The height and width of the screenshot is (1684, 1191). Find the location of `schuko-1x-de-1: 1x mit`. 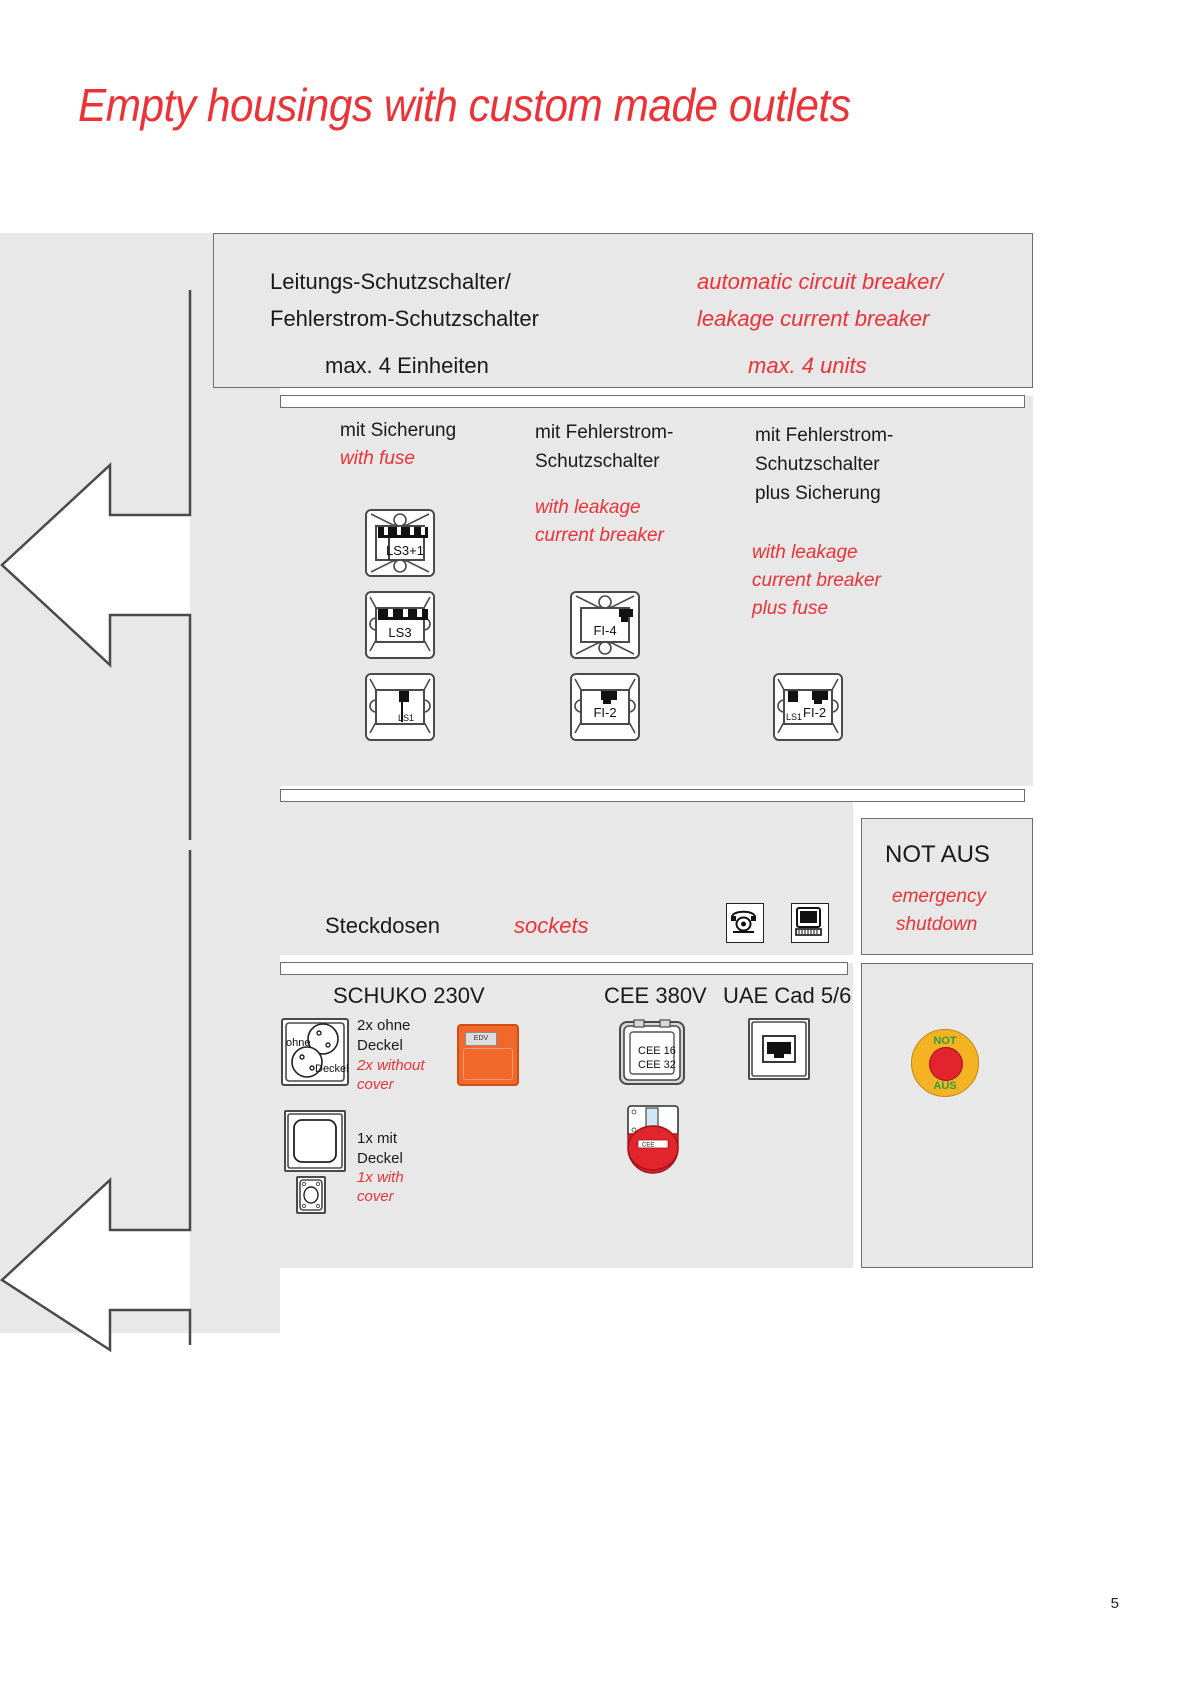

schuko-1x-de-1: 1x mit is located at coordinates (377, 1138).